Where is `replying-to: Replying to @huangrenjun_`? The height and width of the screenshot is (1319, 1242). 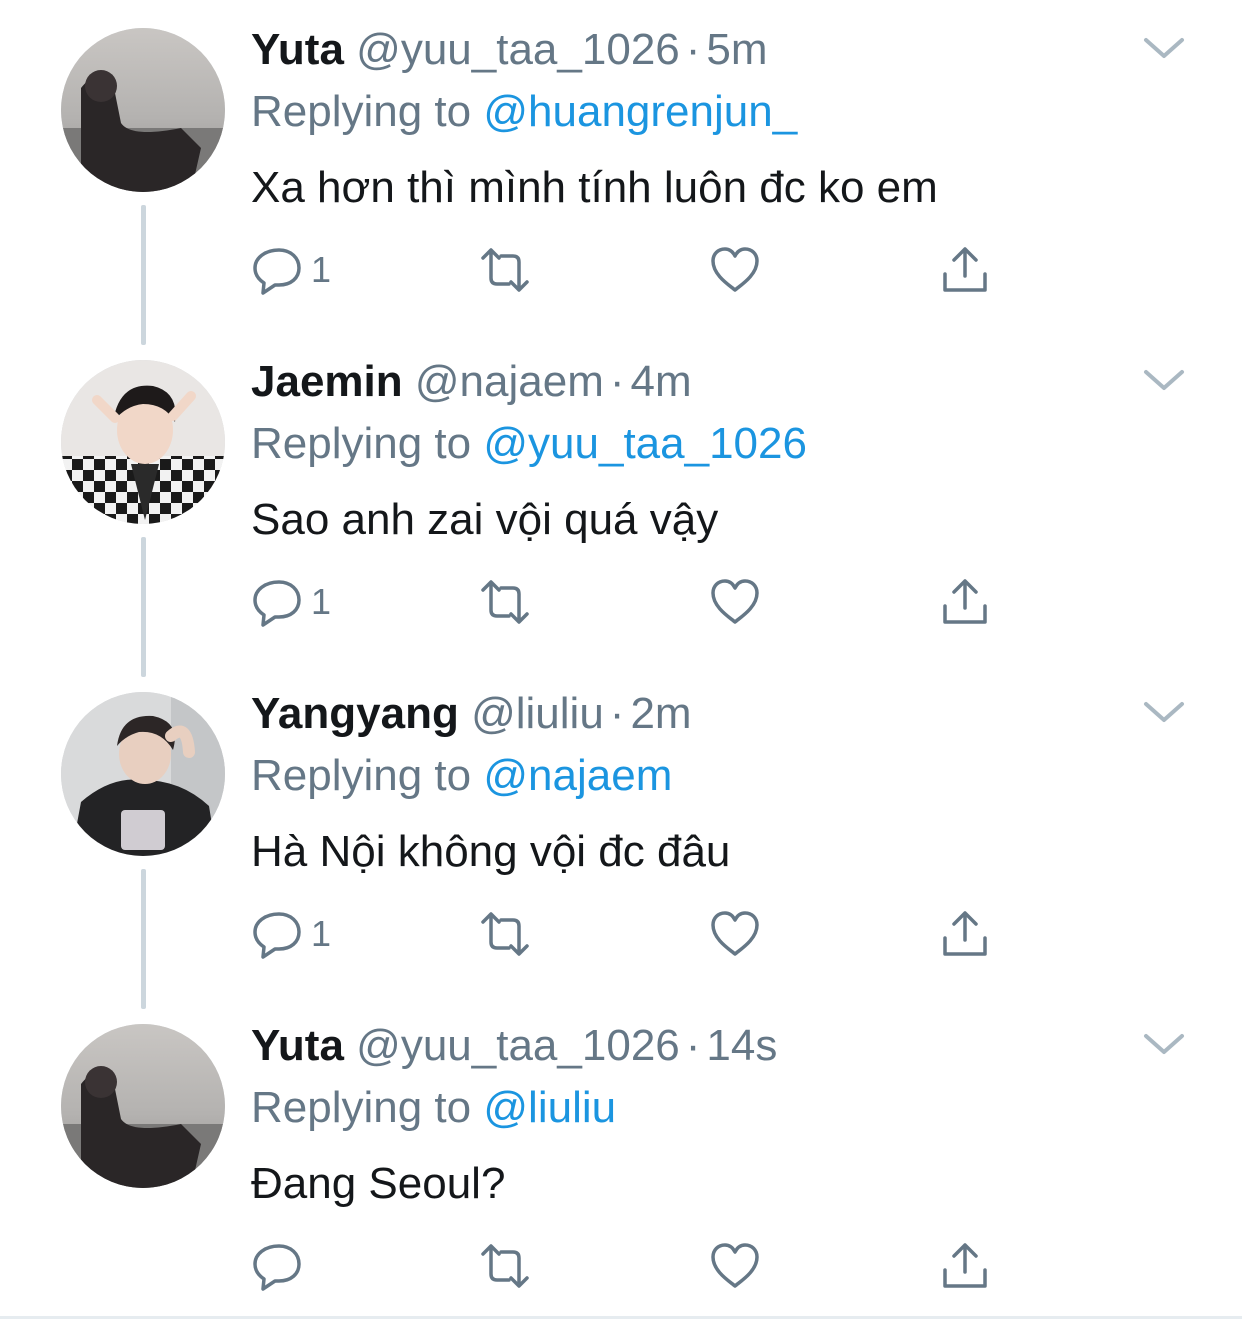 replying-to: Replying to @huangrenjun_ is located at coordinates (524, 112).